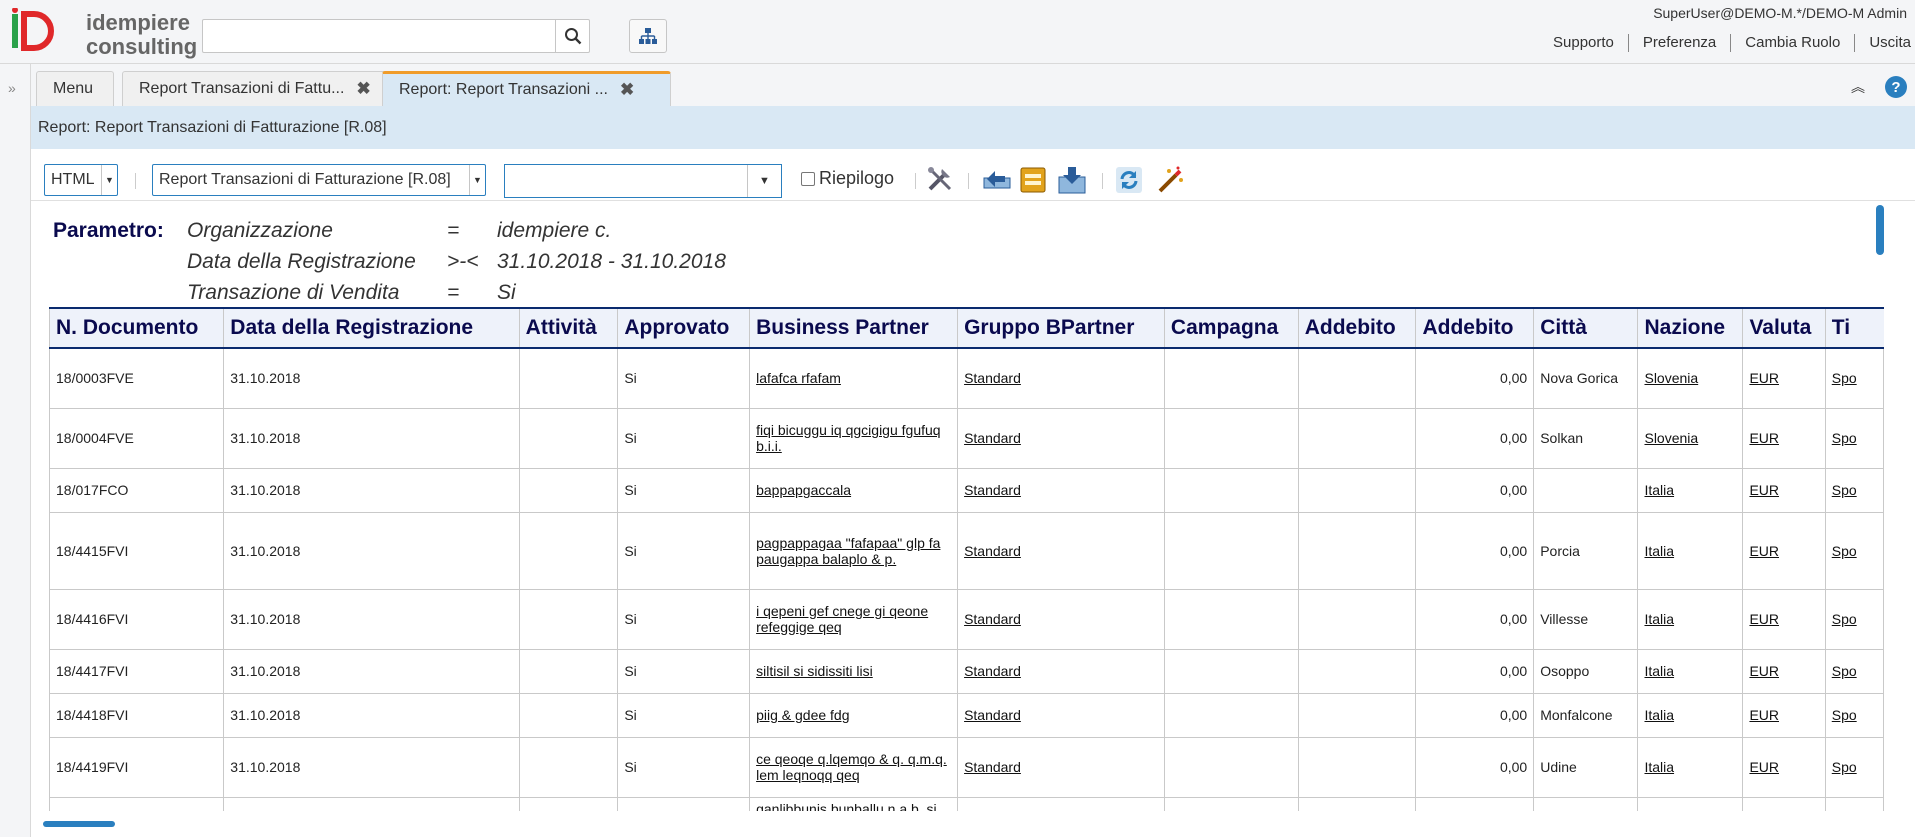 The image size is (1915, 837). Describe the element at coordinates (136, 328) in the screenshot. I see `column-header: N. Documento` at that location.